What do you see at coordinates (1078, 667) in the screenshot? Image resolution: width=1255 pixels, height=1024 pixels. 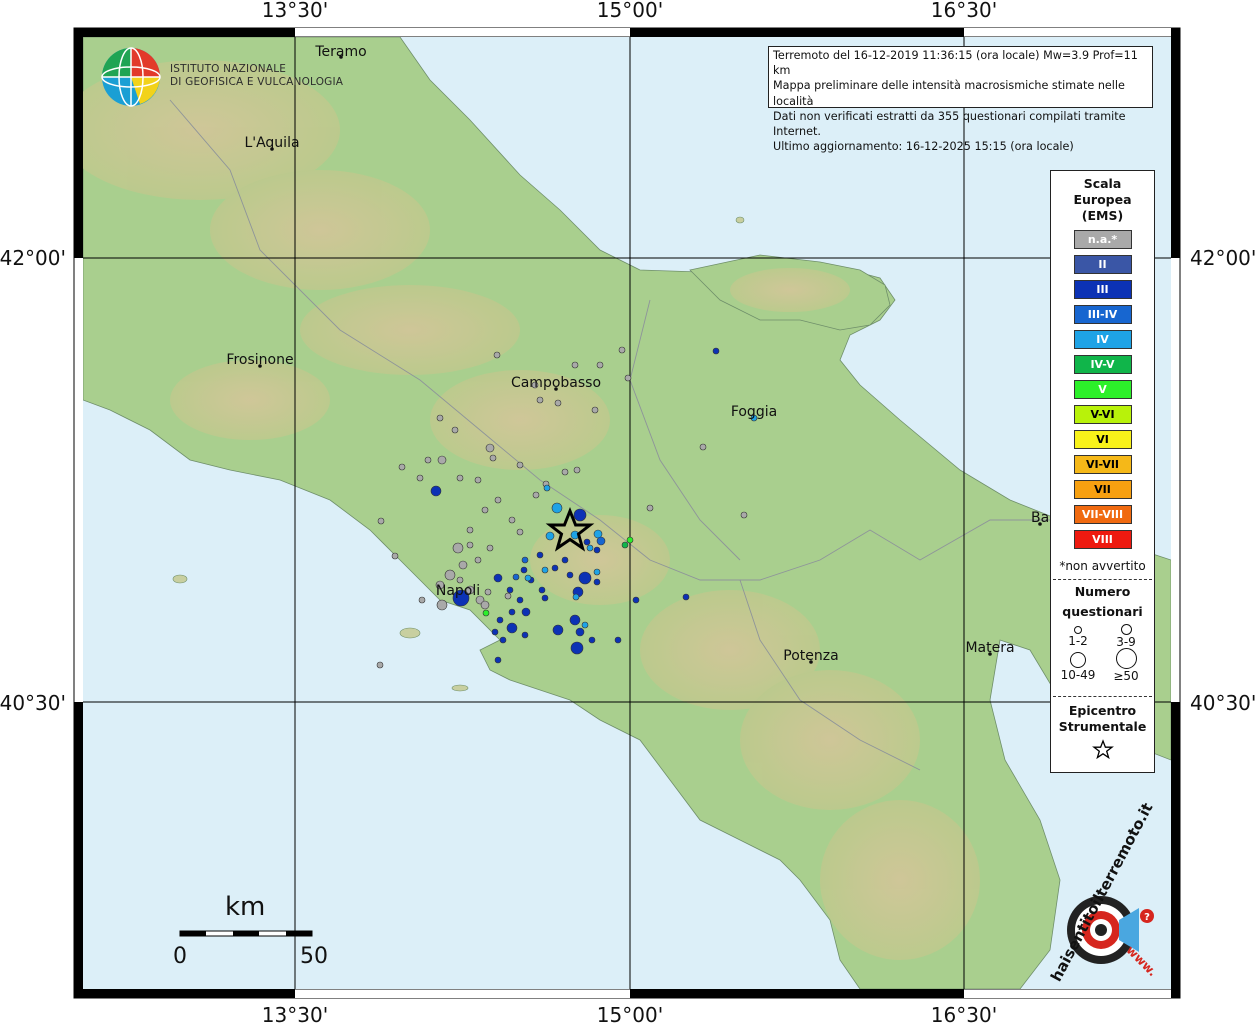 I see `legend-size-10-49: 10-49` at bounding box center [1078, 667].